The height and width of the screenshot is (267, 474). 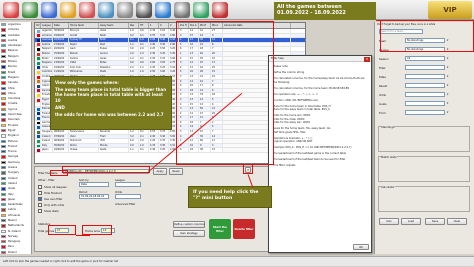 What do you see at coordinates (13, 157) in the screenshot?
I see `country-label: Georgia` at bounding box center [13, 157].